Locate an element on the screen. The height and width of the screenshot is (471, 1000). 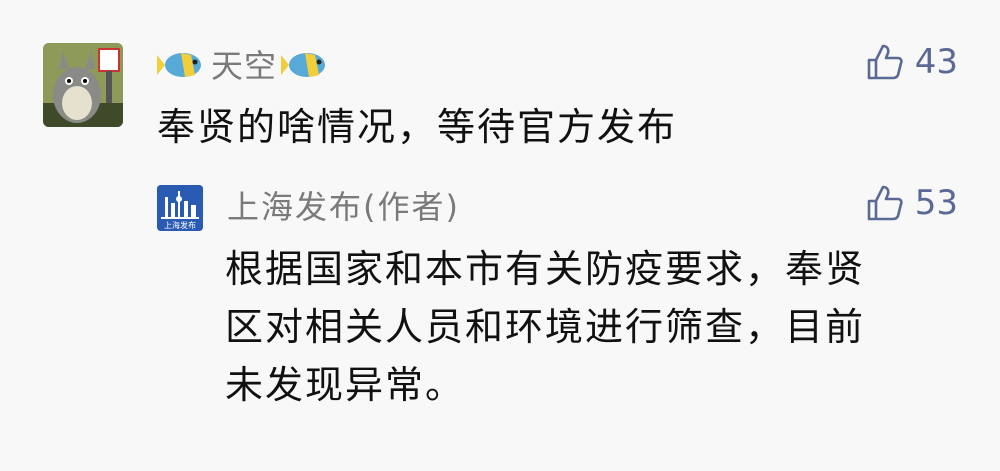
comment-like-count: 43 is located at coordinates (936, 62).